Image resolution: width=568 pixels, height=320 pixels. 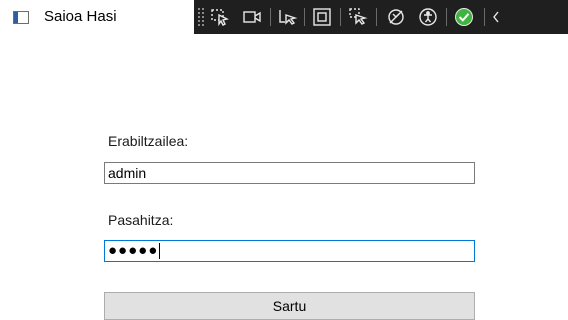 I want to click on password-field: ●●●●●, so click(x=289, y=251).